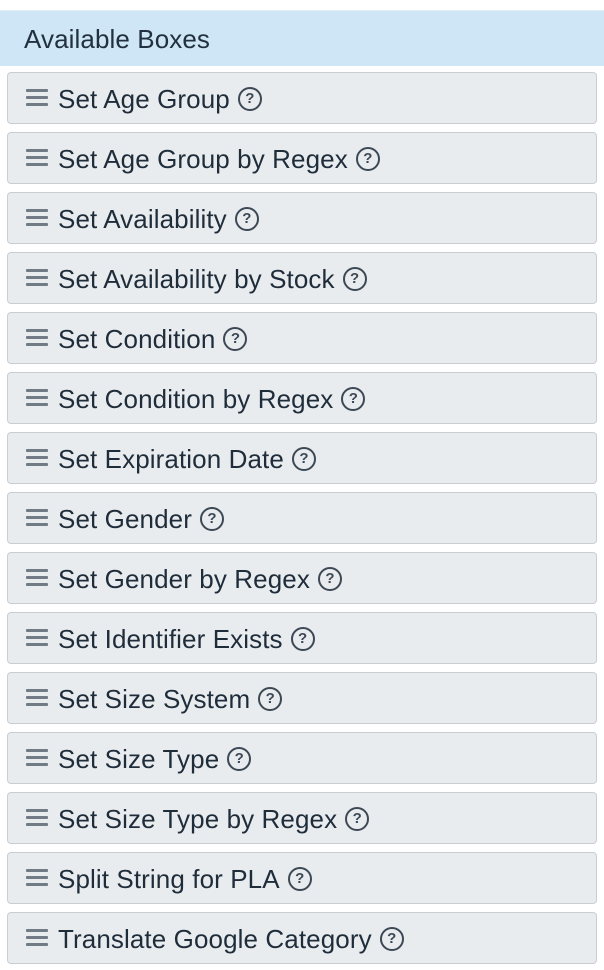 The image size is (604, 970). What do you see at coordinates (125, 519) in the screenshot?
I see `box-label: Set Gender` at bounding box center [125, 519].